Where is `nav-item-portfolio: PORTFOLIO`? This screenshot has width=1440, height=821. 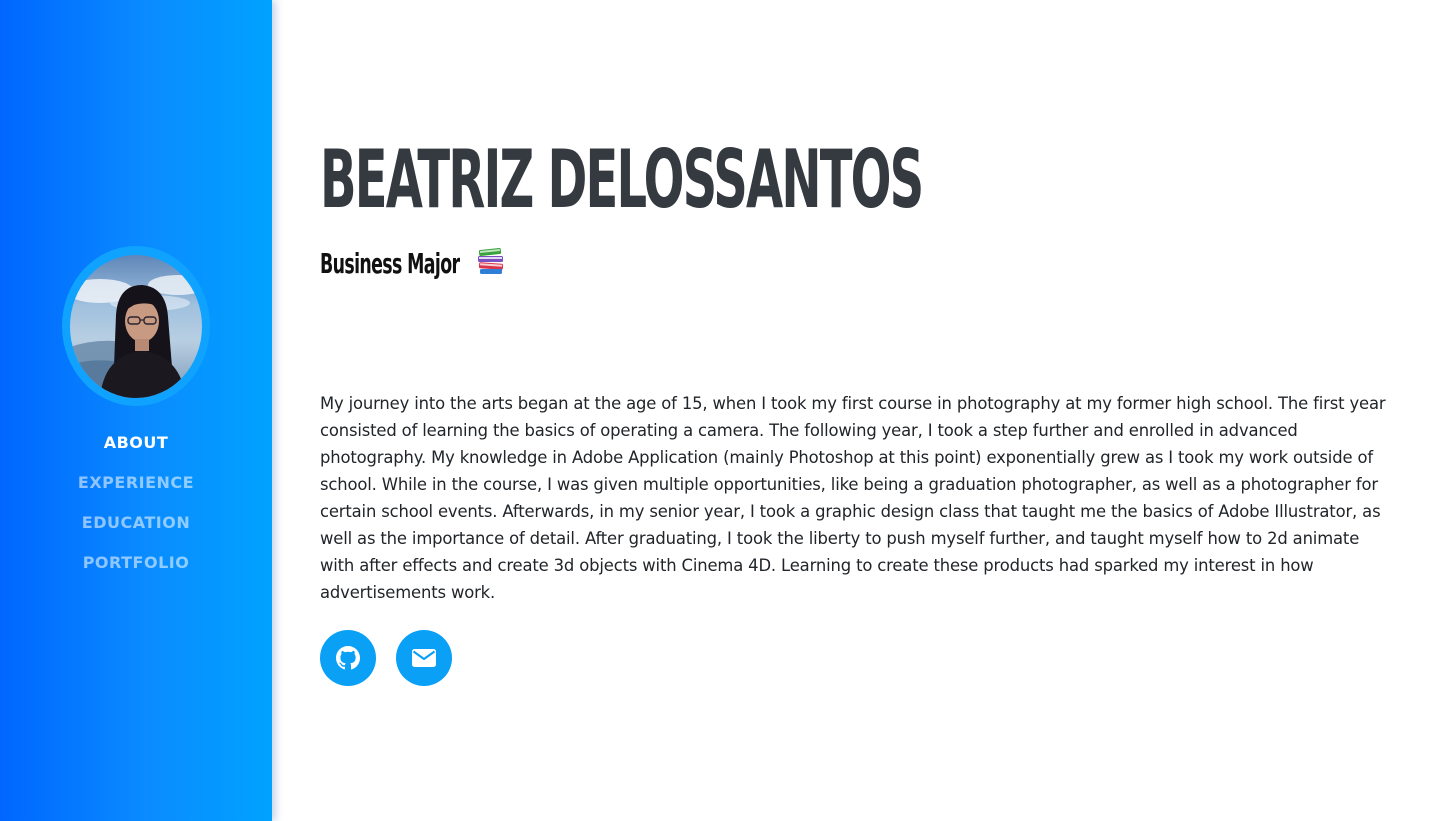 nav-item-portfolio: PORTFOLIO is located at coordinates (136, 571).